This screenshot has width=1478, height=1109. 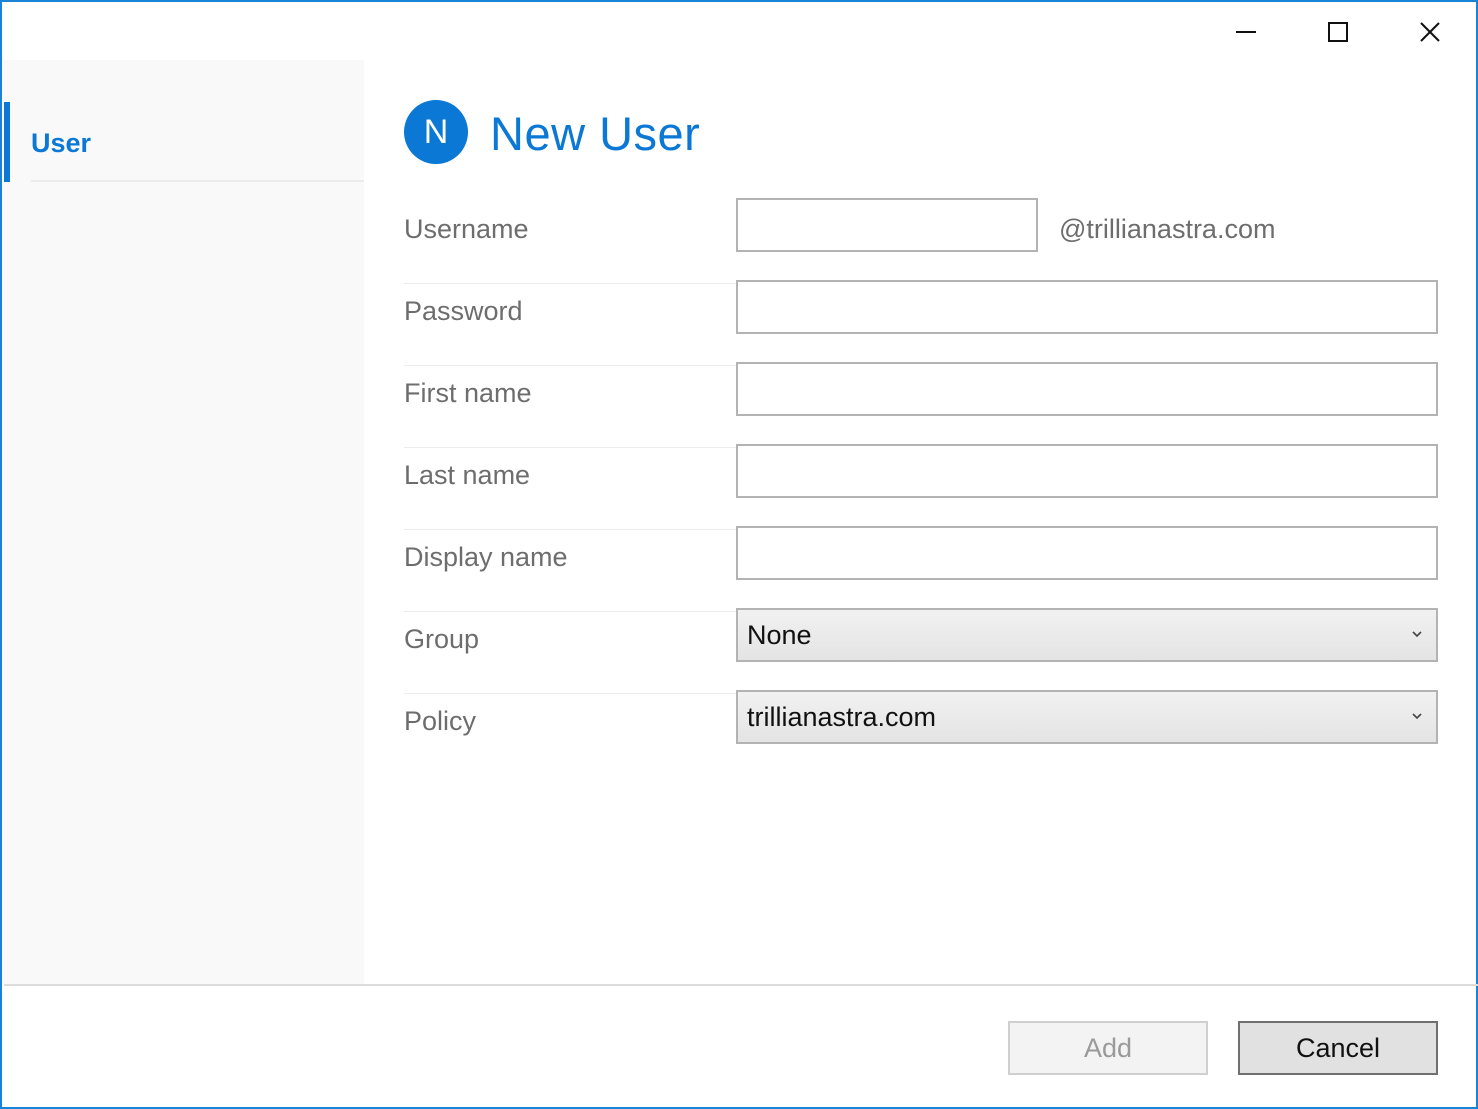 What do you see at coordinates (442, 639) in the screenshot?
I see `group-label: Group` at bounding box center [442, 639].